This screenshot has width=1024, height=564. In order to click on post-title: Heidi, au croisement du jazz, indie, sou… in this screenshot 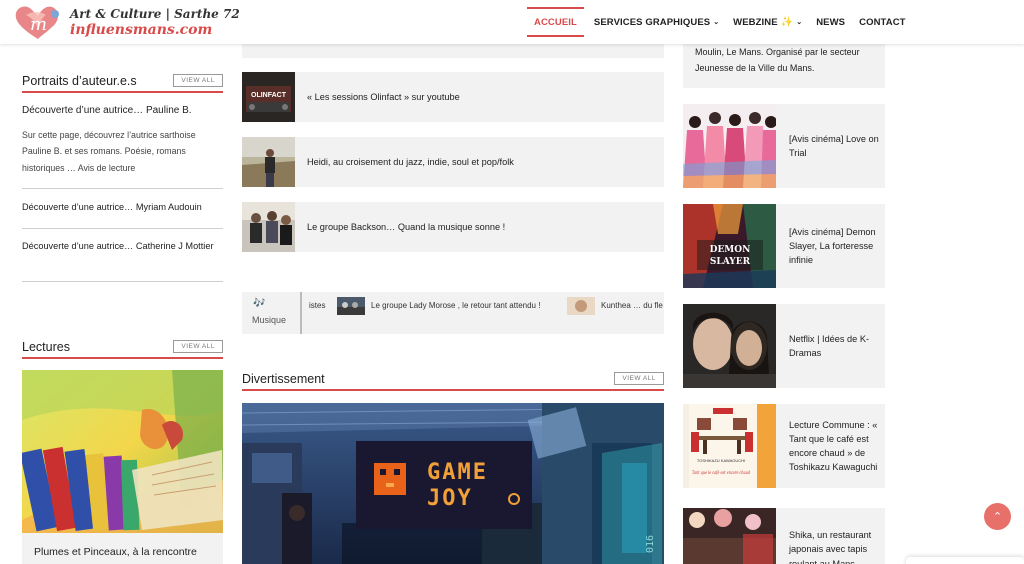, I will do `click(410, 162)`.